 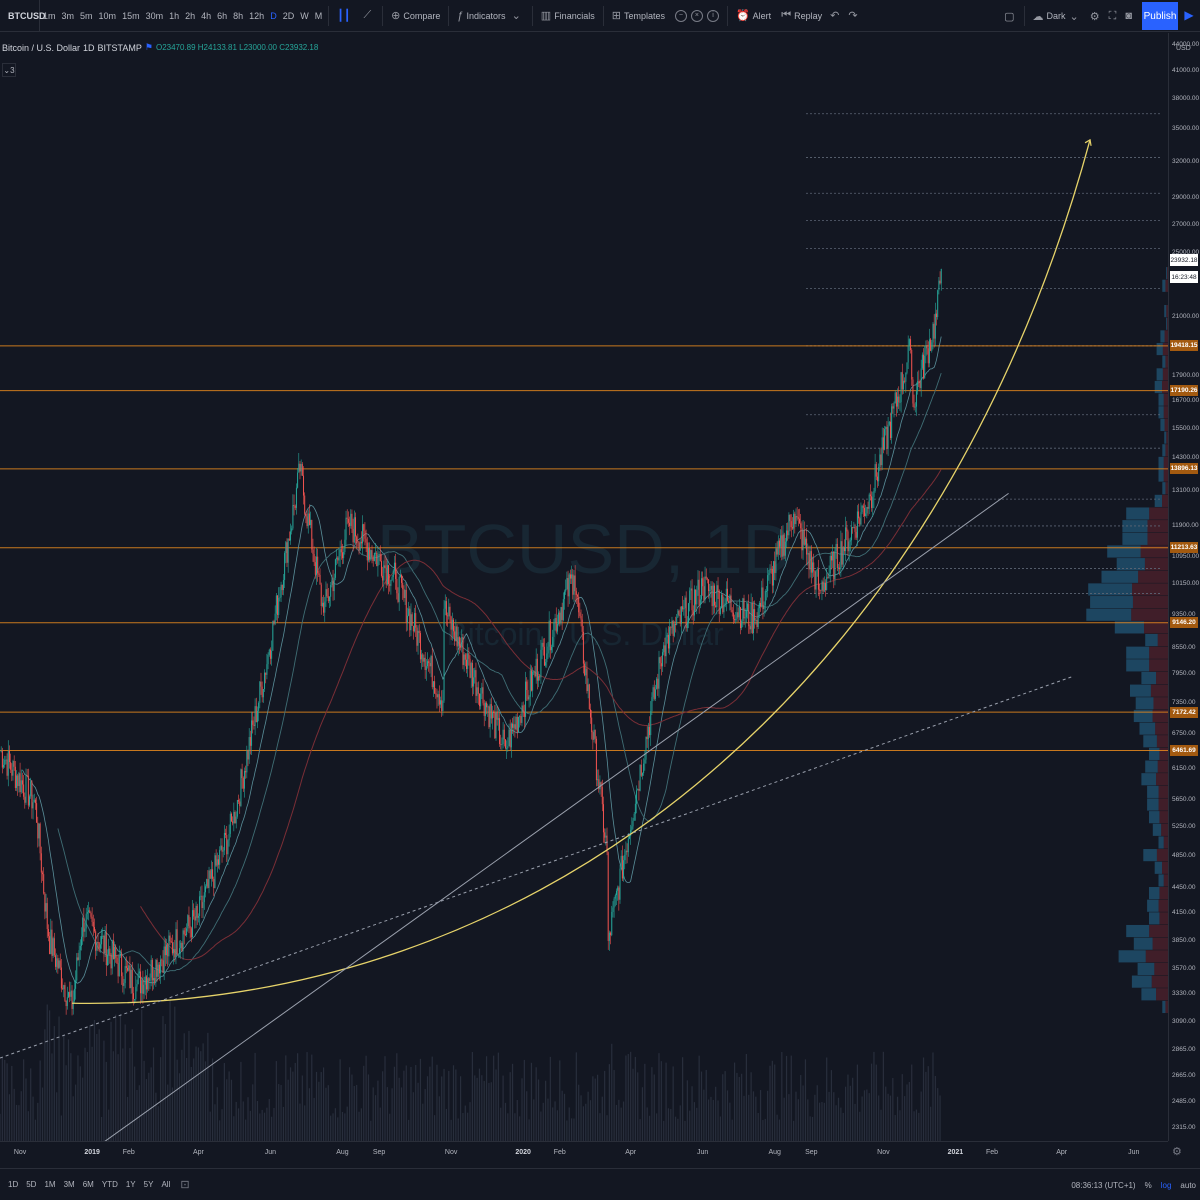 I want to click on publish-button: Publish, so click(x=1160, y=16).